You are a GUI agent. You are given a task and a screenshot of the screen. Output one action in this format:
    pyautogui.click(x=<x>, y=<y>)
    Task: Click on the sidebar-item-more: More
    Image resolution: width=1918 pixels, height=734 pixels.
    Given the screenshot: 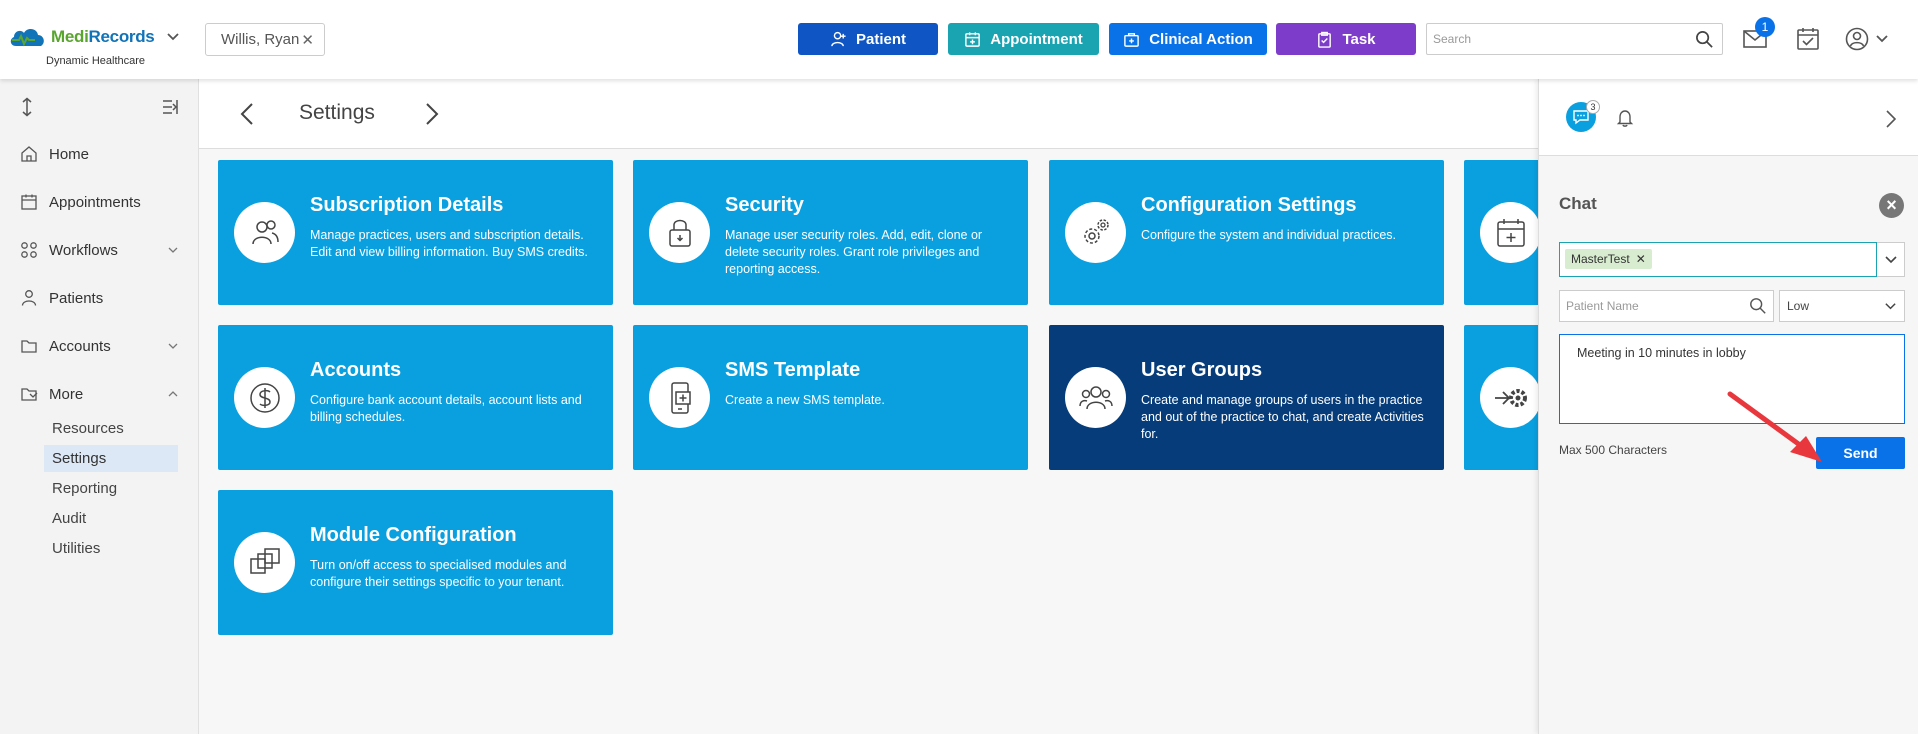 What is the action you would take?
    pyautogui.click(x=100, y=394)
    